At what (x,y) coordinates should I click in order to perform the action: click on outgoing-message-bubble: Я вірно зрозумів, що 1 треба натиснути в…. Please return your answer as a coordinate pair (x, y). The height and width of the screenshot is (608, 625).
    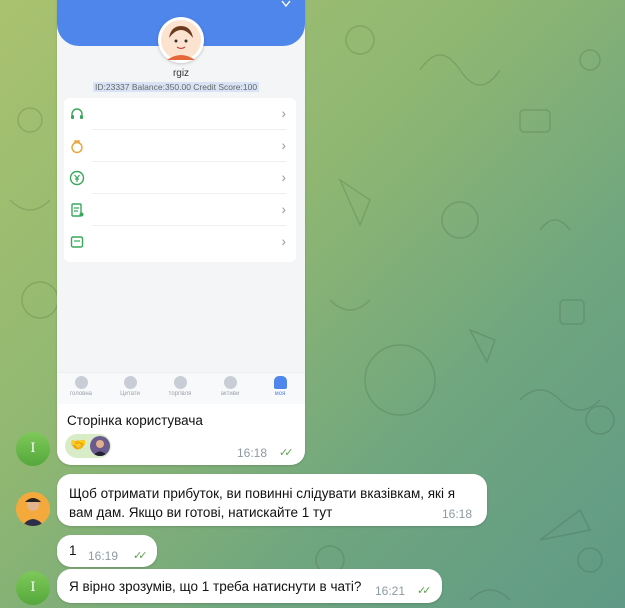
    Looking at the image, I should click on (249, 586).